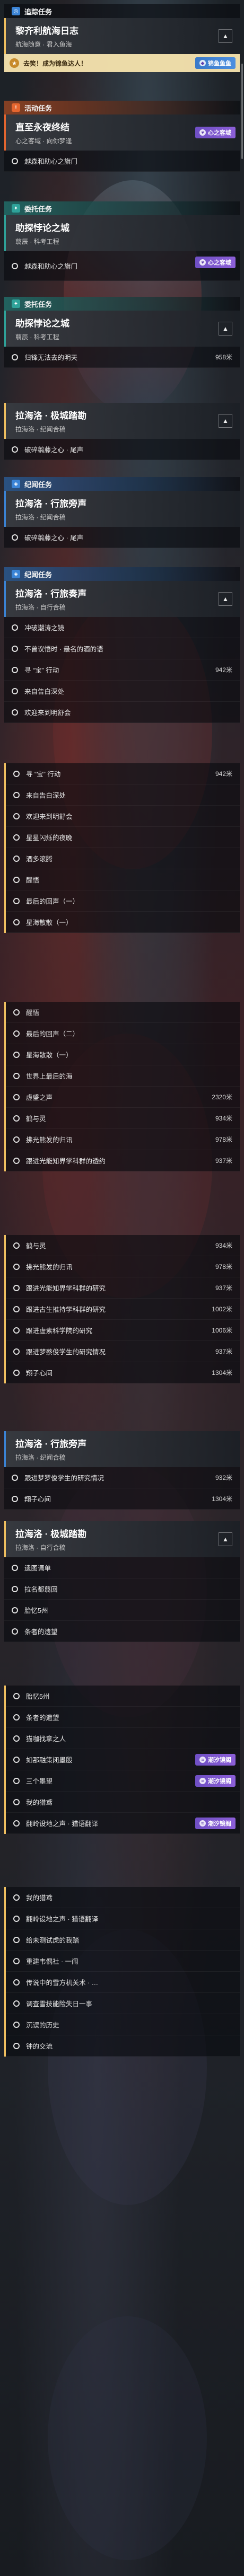  What do you see at coordinates (220, 1760) in the screenshot?
I see `region-tag-label: 潮汐镜阁` at bounding box center [220, 1760].